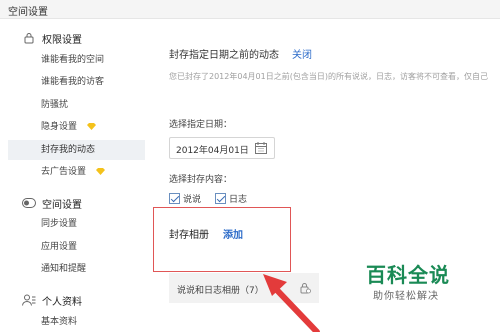 Image resolution: width=500 pixels, height=332 pixels. I want to click on album-list-item: 说说和日志相册（7）, so click(244, 288).